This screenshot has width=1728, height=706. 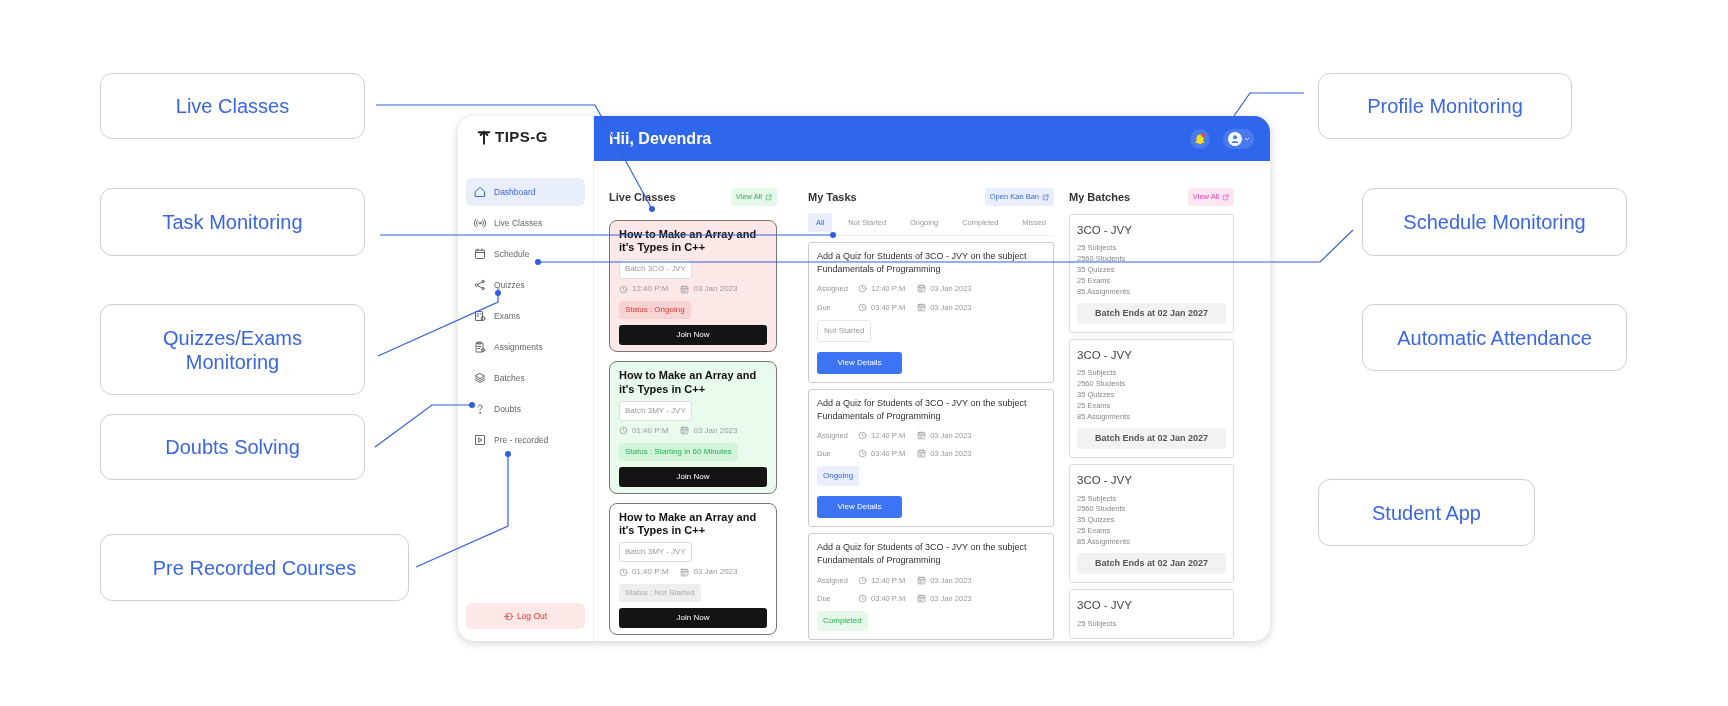 I want to click on callout-label: Automatic Attendance, so click(x=1494, y=337).